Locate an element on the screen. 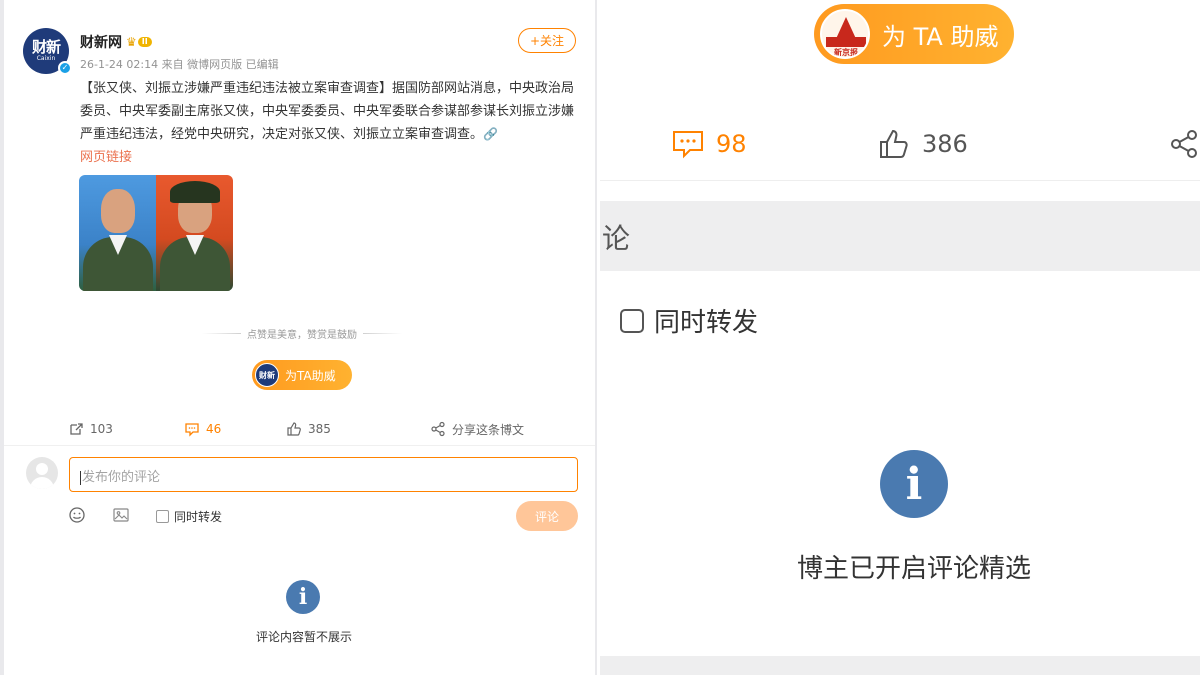 Image resolution: width=1200 pixels, height=675 pixels. mobile-like-count: 386 is located at coordinates (945, 144).